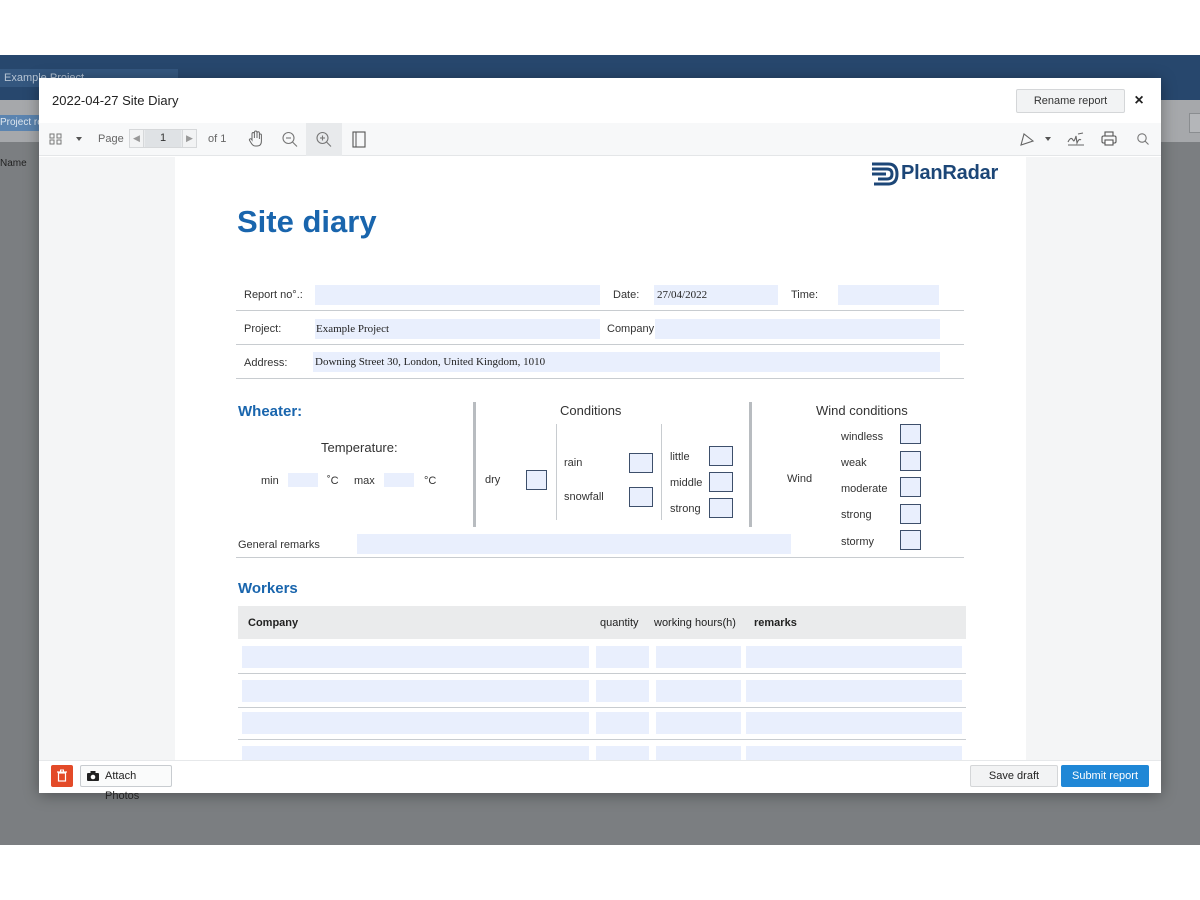 Image resolution: width=1200 pixels, height=900 pixels. I want to click on little-label: little, so click(680, 457).